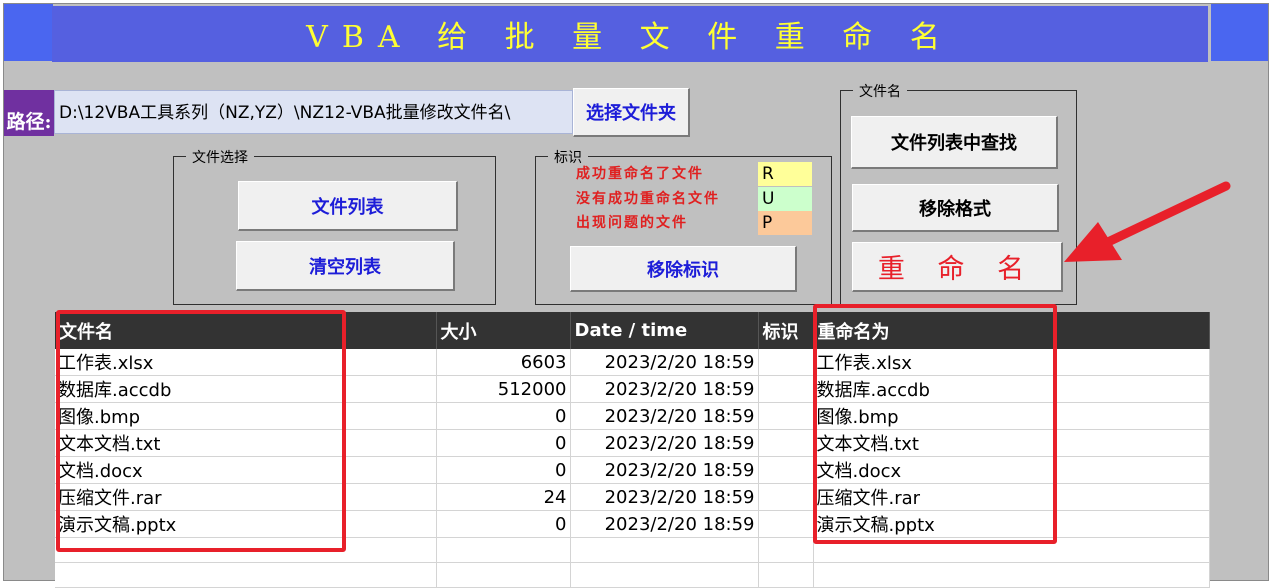  What do you see at coordinates (785, 223) in the screenshot?
I see `legend-problem-flag: P` at bounding box center [785, 223].